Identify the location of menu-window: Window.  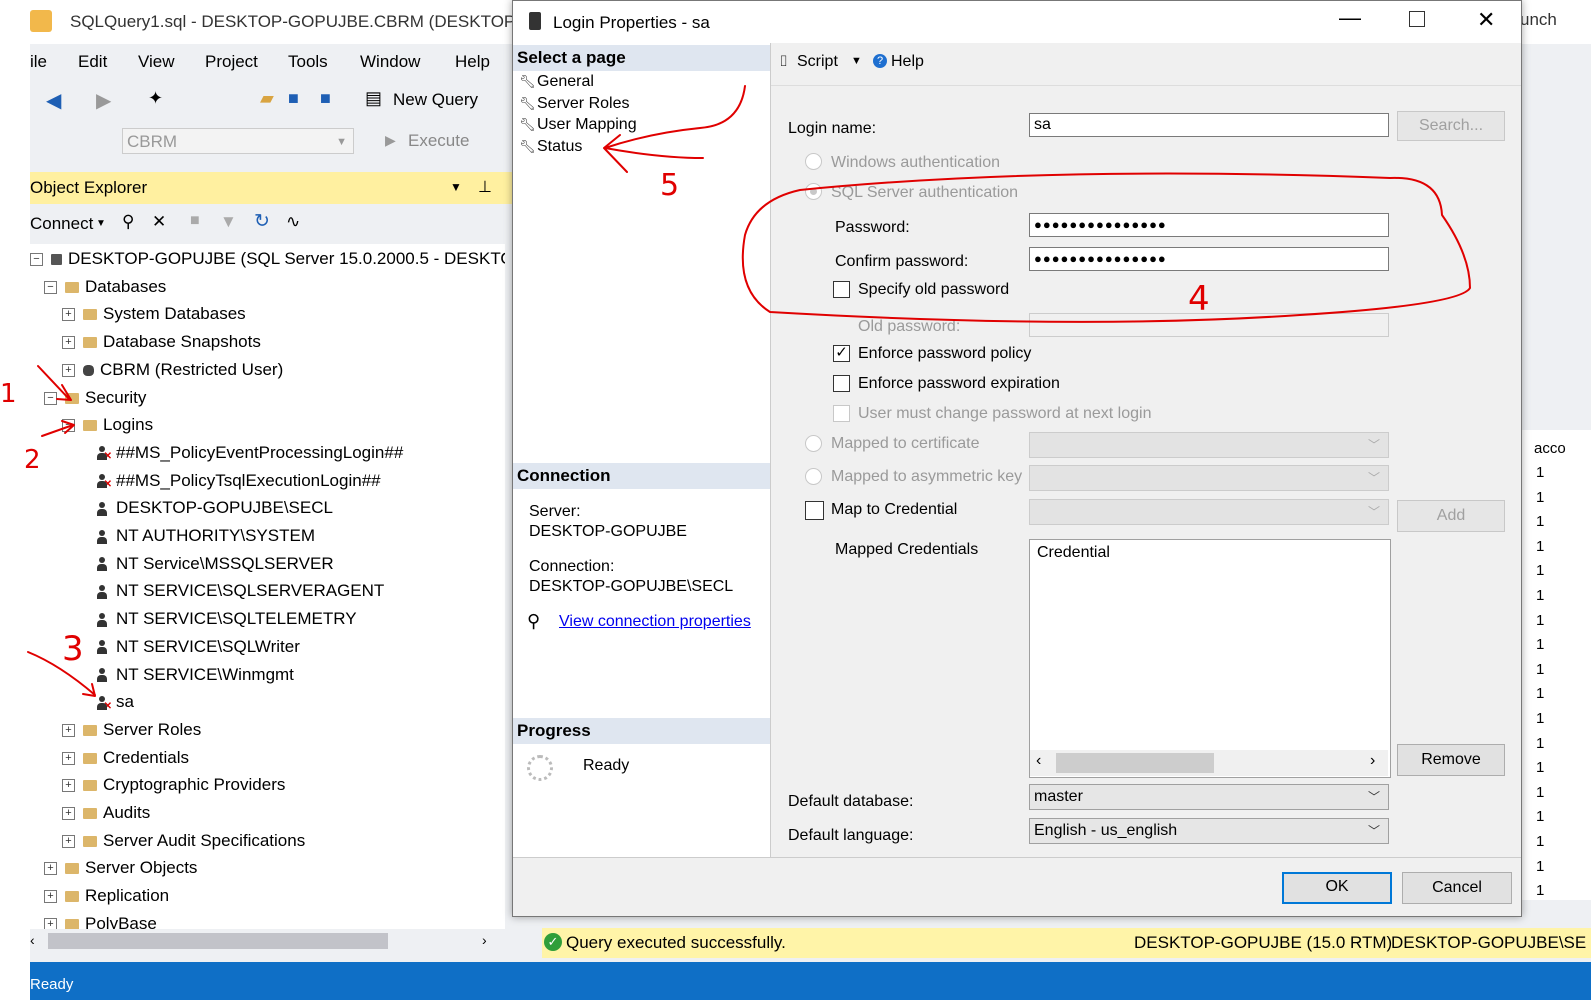
(390, 62).